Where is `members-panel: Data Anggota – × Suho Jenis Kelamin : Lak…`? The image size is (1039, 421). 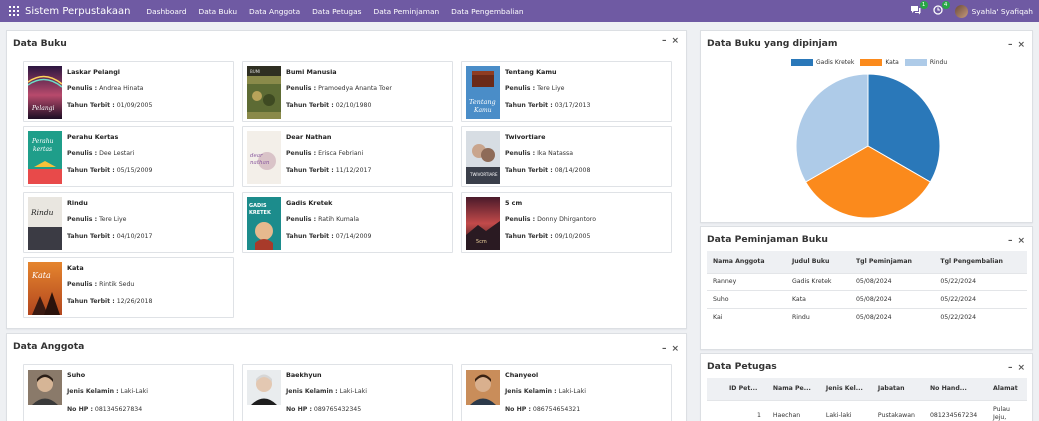 members-panel: Data Anggota – × Suho Jenis Kelamin : Lak… is located at coordinates (346, 377).